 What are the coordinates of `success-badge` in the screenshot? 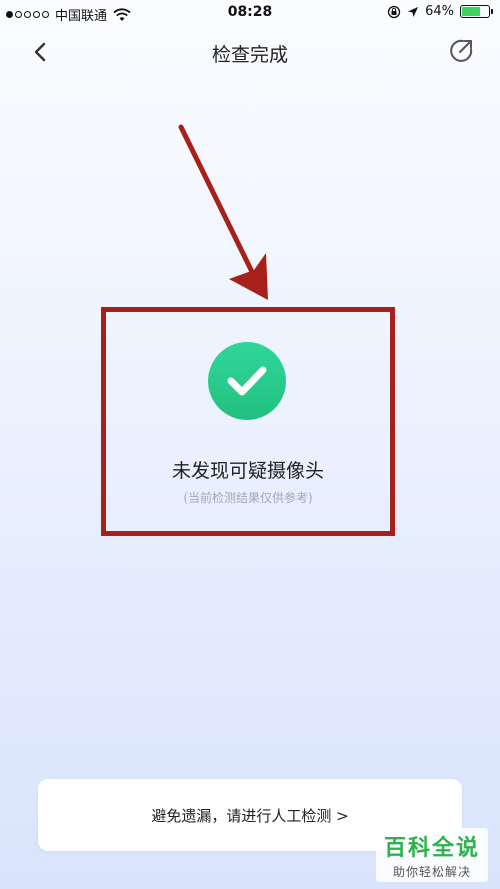 It's located at (247, 381).